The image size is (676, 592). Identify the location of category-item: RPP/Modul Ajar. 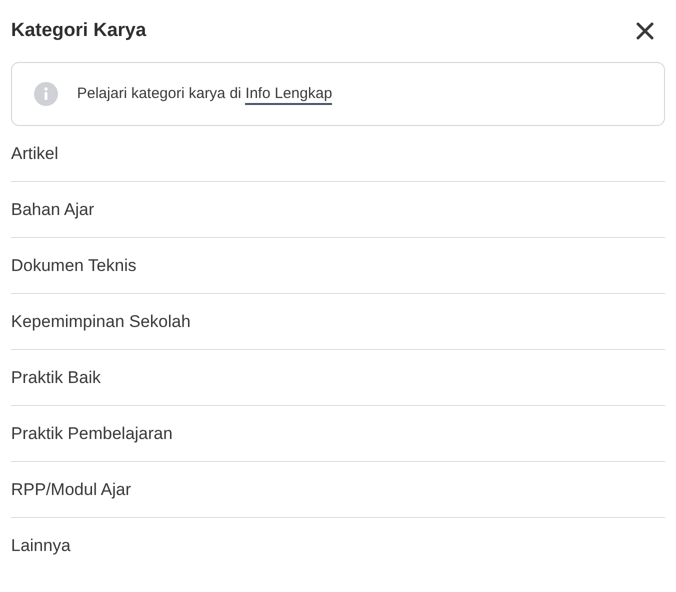
(338, 490).